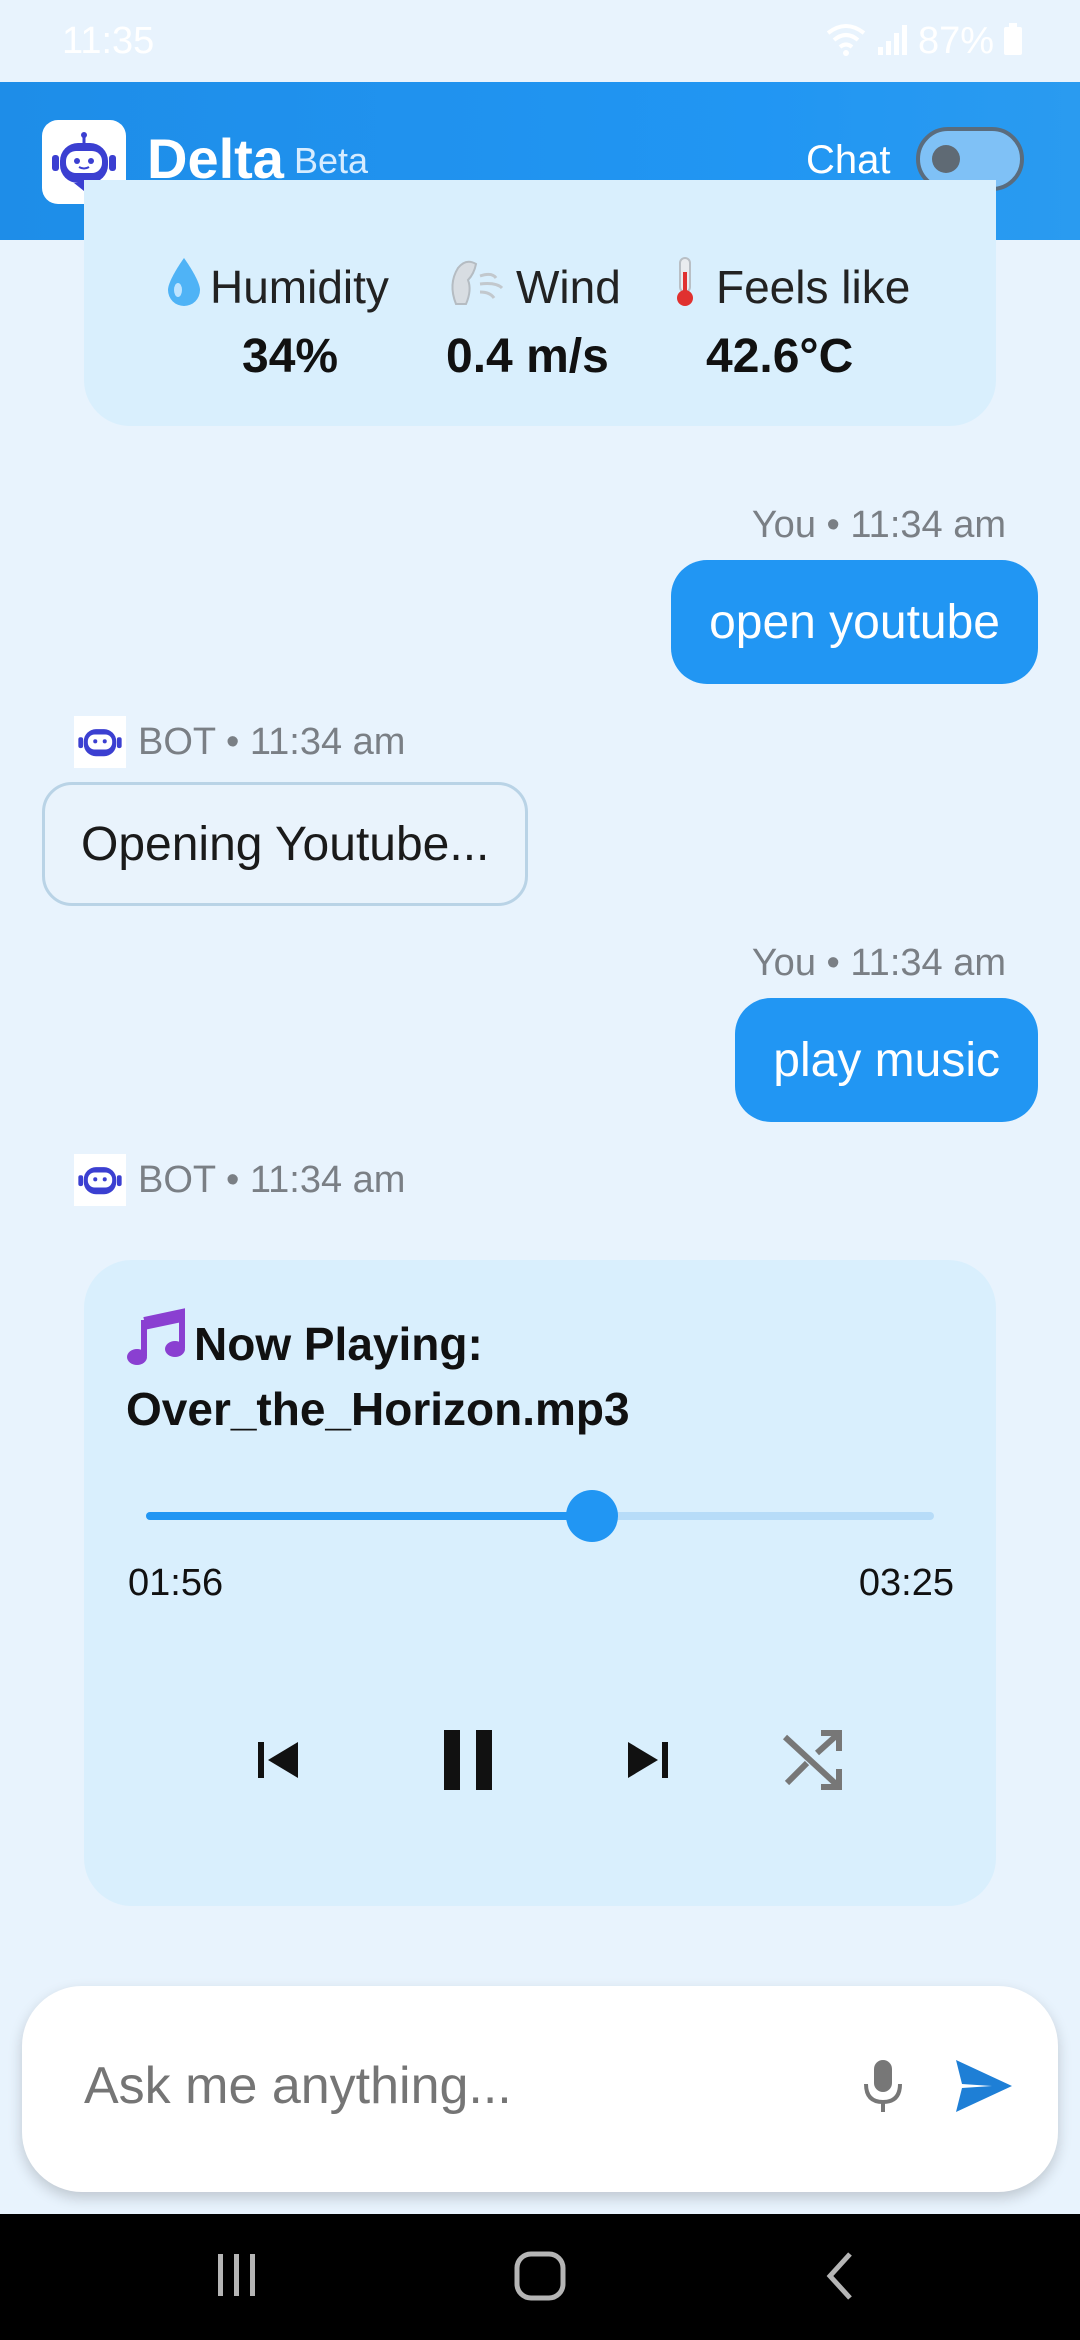  I want to click on seek-bar, so click(540, 1516).